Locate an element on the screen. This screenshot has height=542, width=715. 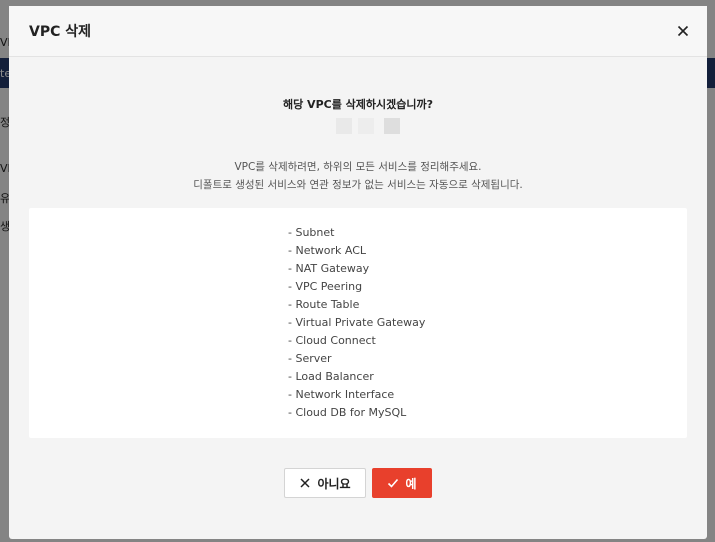
description-line: VPC를 삭제하려면, 하위의 모든 서비스를 정리해주세요. is located at coordinates (358, 167).